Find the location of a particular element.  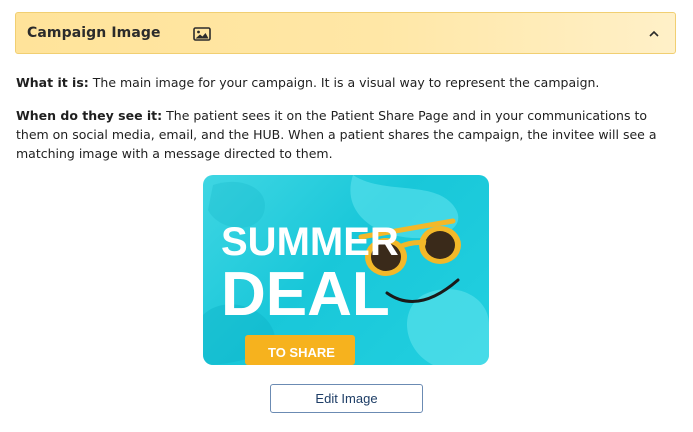

campaign-image-line2: DEAL is located at coordinates (305, 294).